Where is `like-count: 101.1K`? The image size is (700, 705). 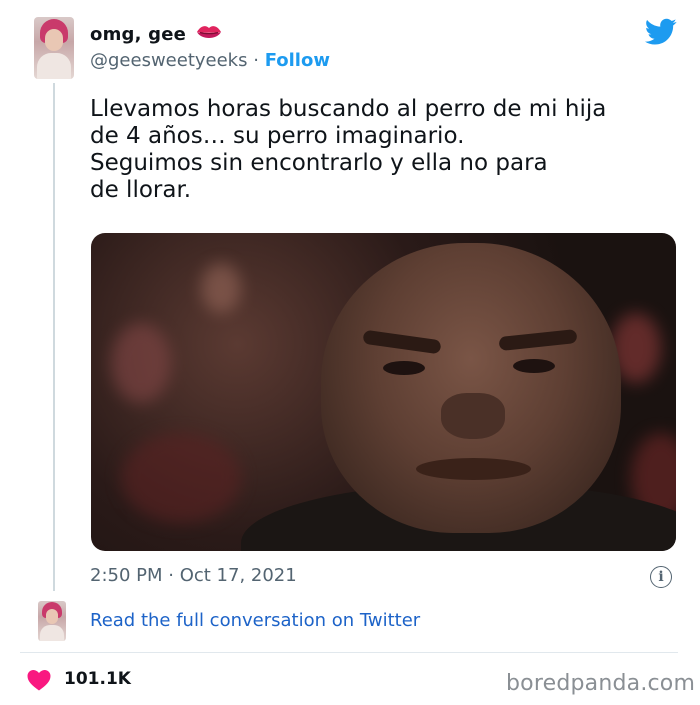
like-count: 101.1K is located at coordinates (97, 679).